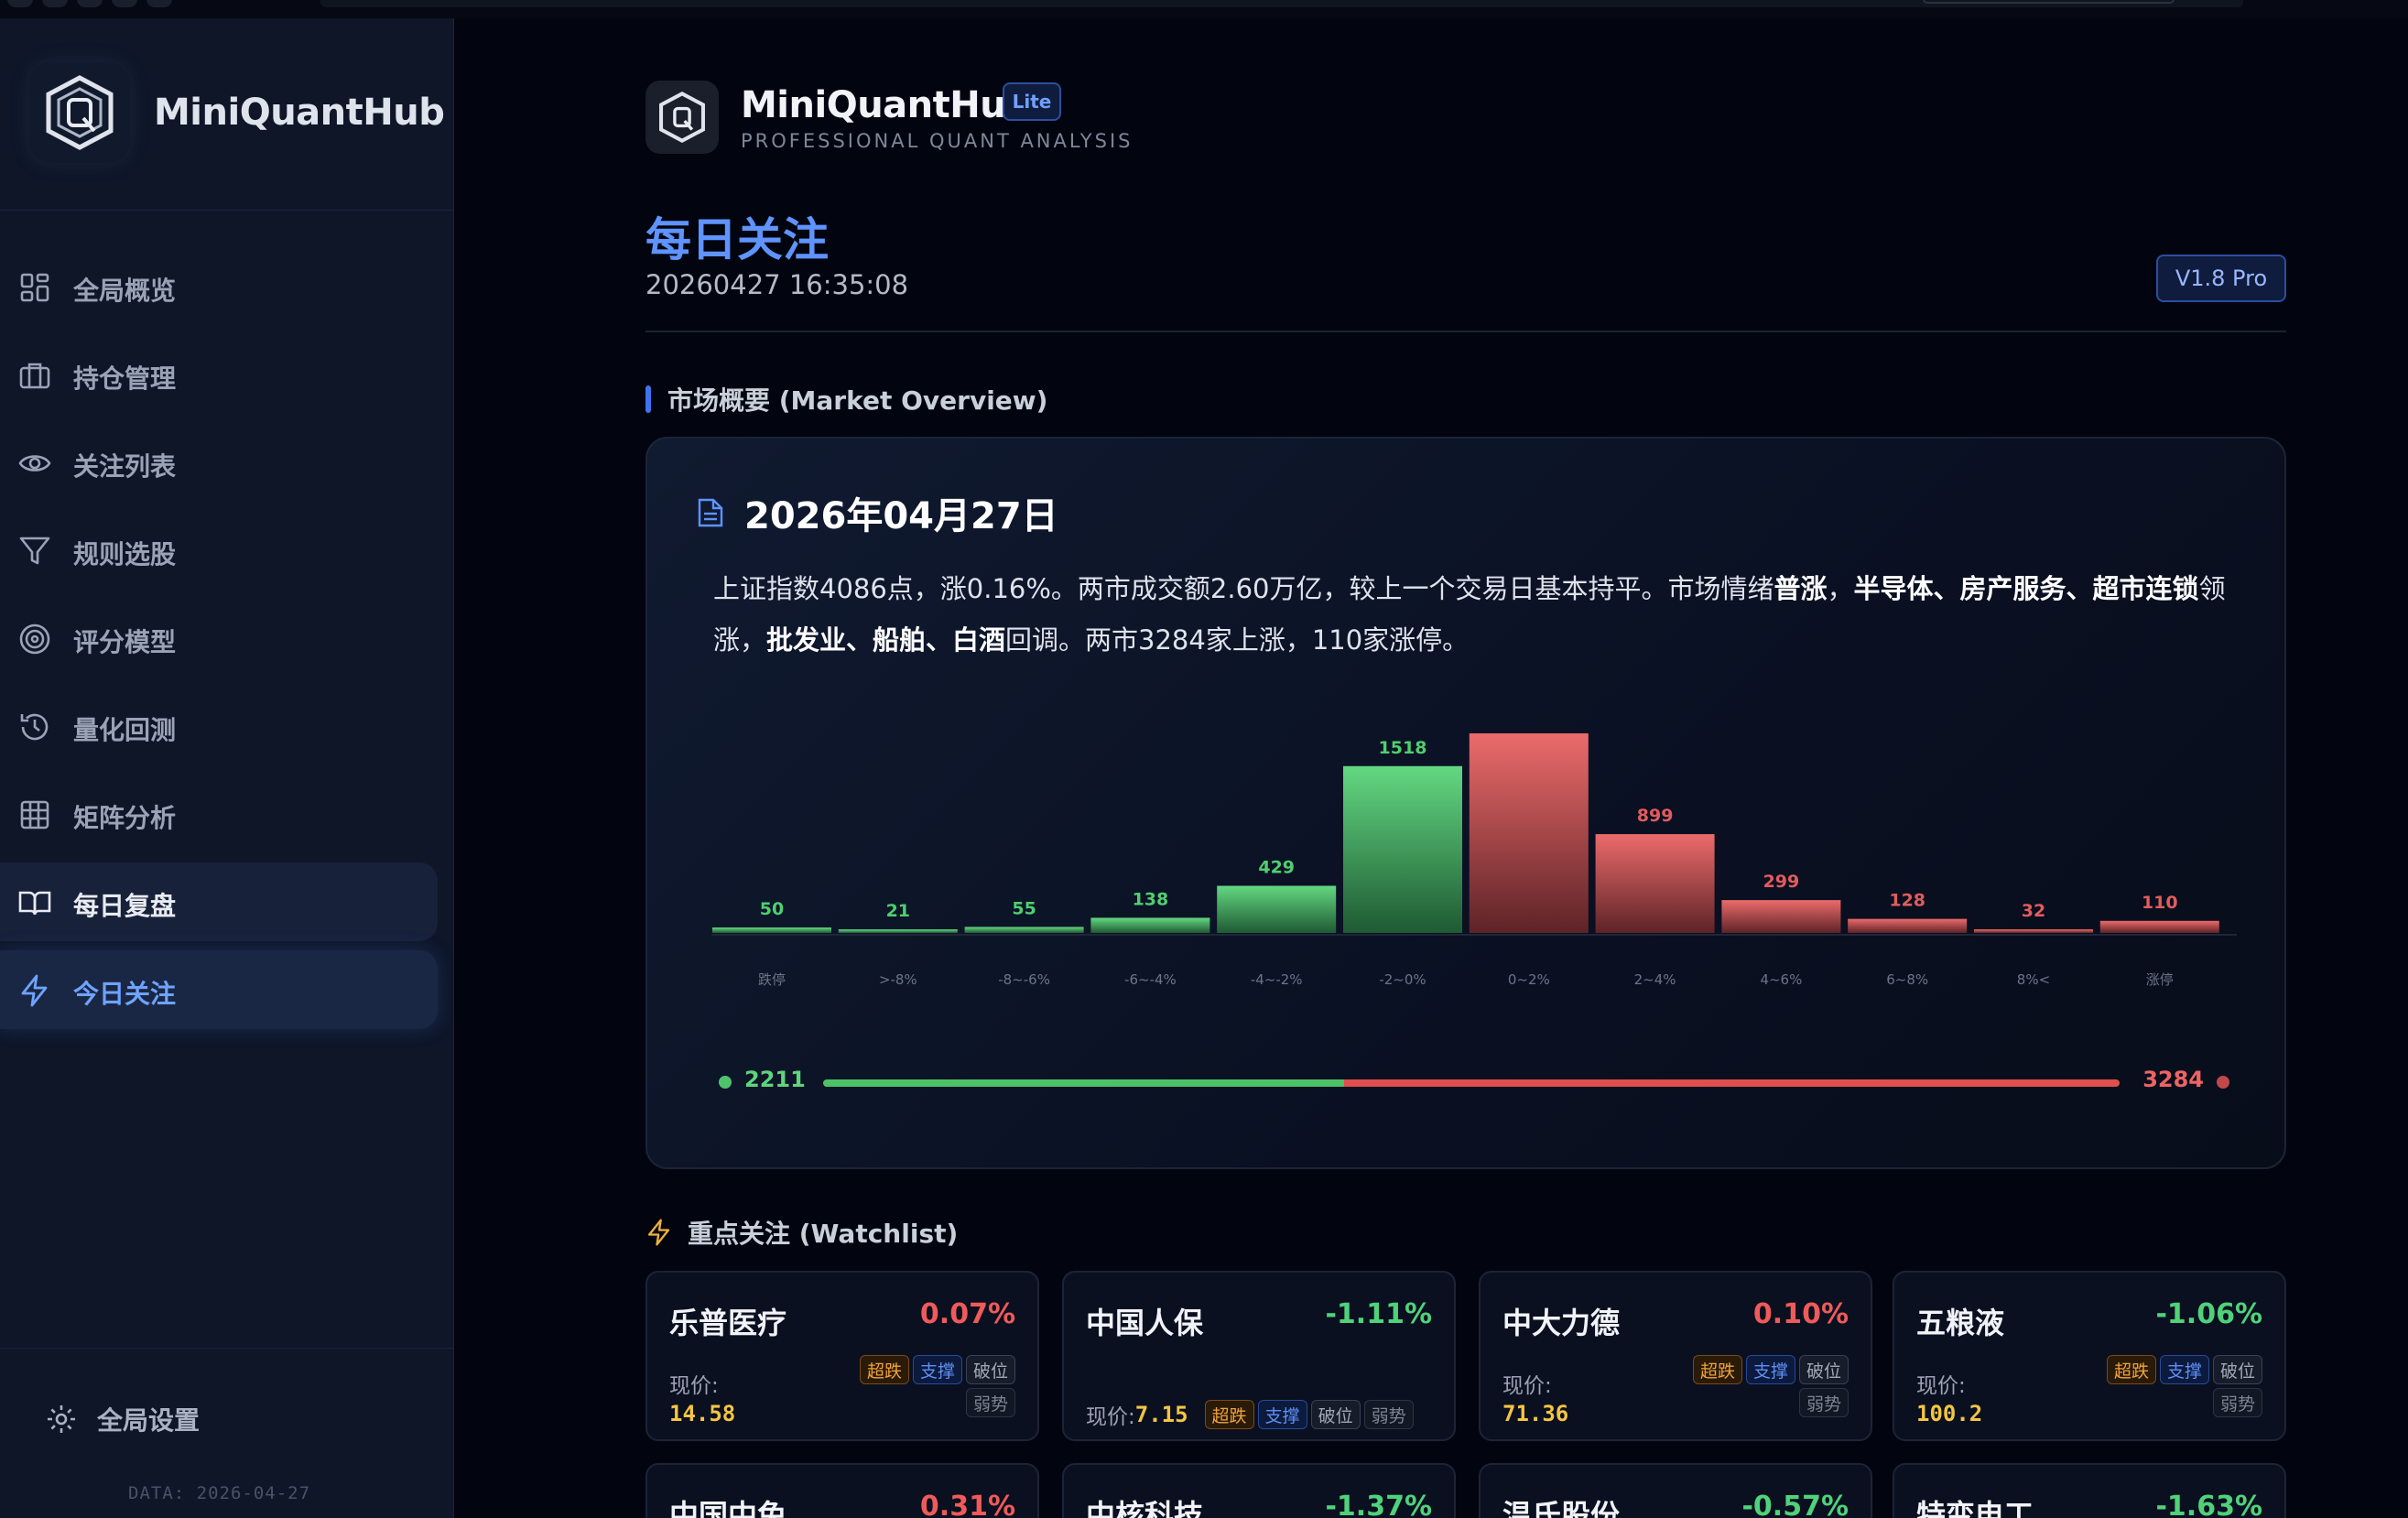  Describe the element at coordinates (1675, 1490) in the screenshot. I see `watchlist-card: 温氏股份 -0.57%` at that location.